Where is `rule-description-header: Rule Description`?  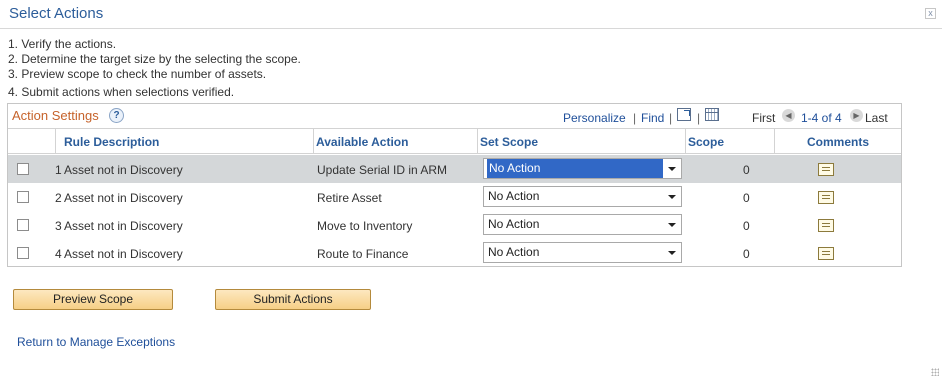
rule-description-header: Rule Description is located at coordinates (185, 141).